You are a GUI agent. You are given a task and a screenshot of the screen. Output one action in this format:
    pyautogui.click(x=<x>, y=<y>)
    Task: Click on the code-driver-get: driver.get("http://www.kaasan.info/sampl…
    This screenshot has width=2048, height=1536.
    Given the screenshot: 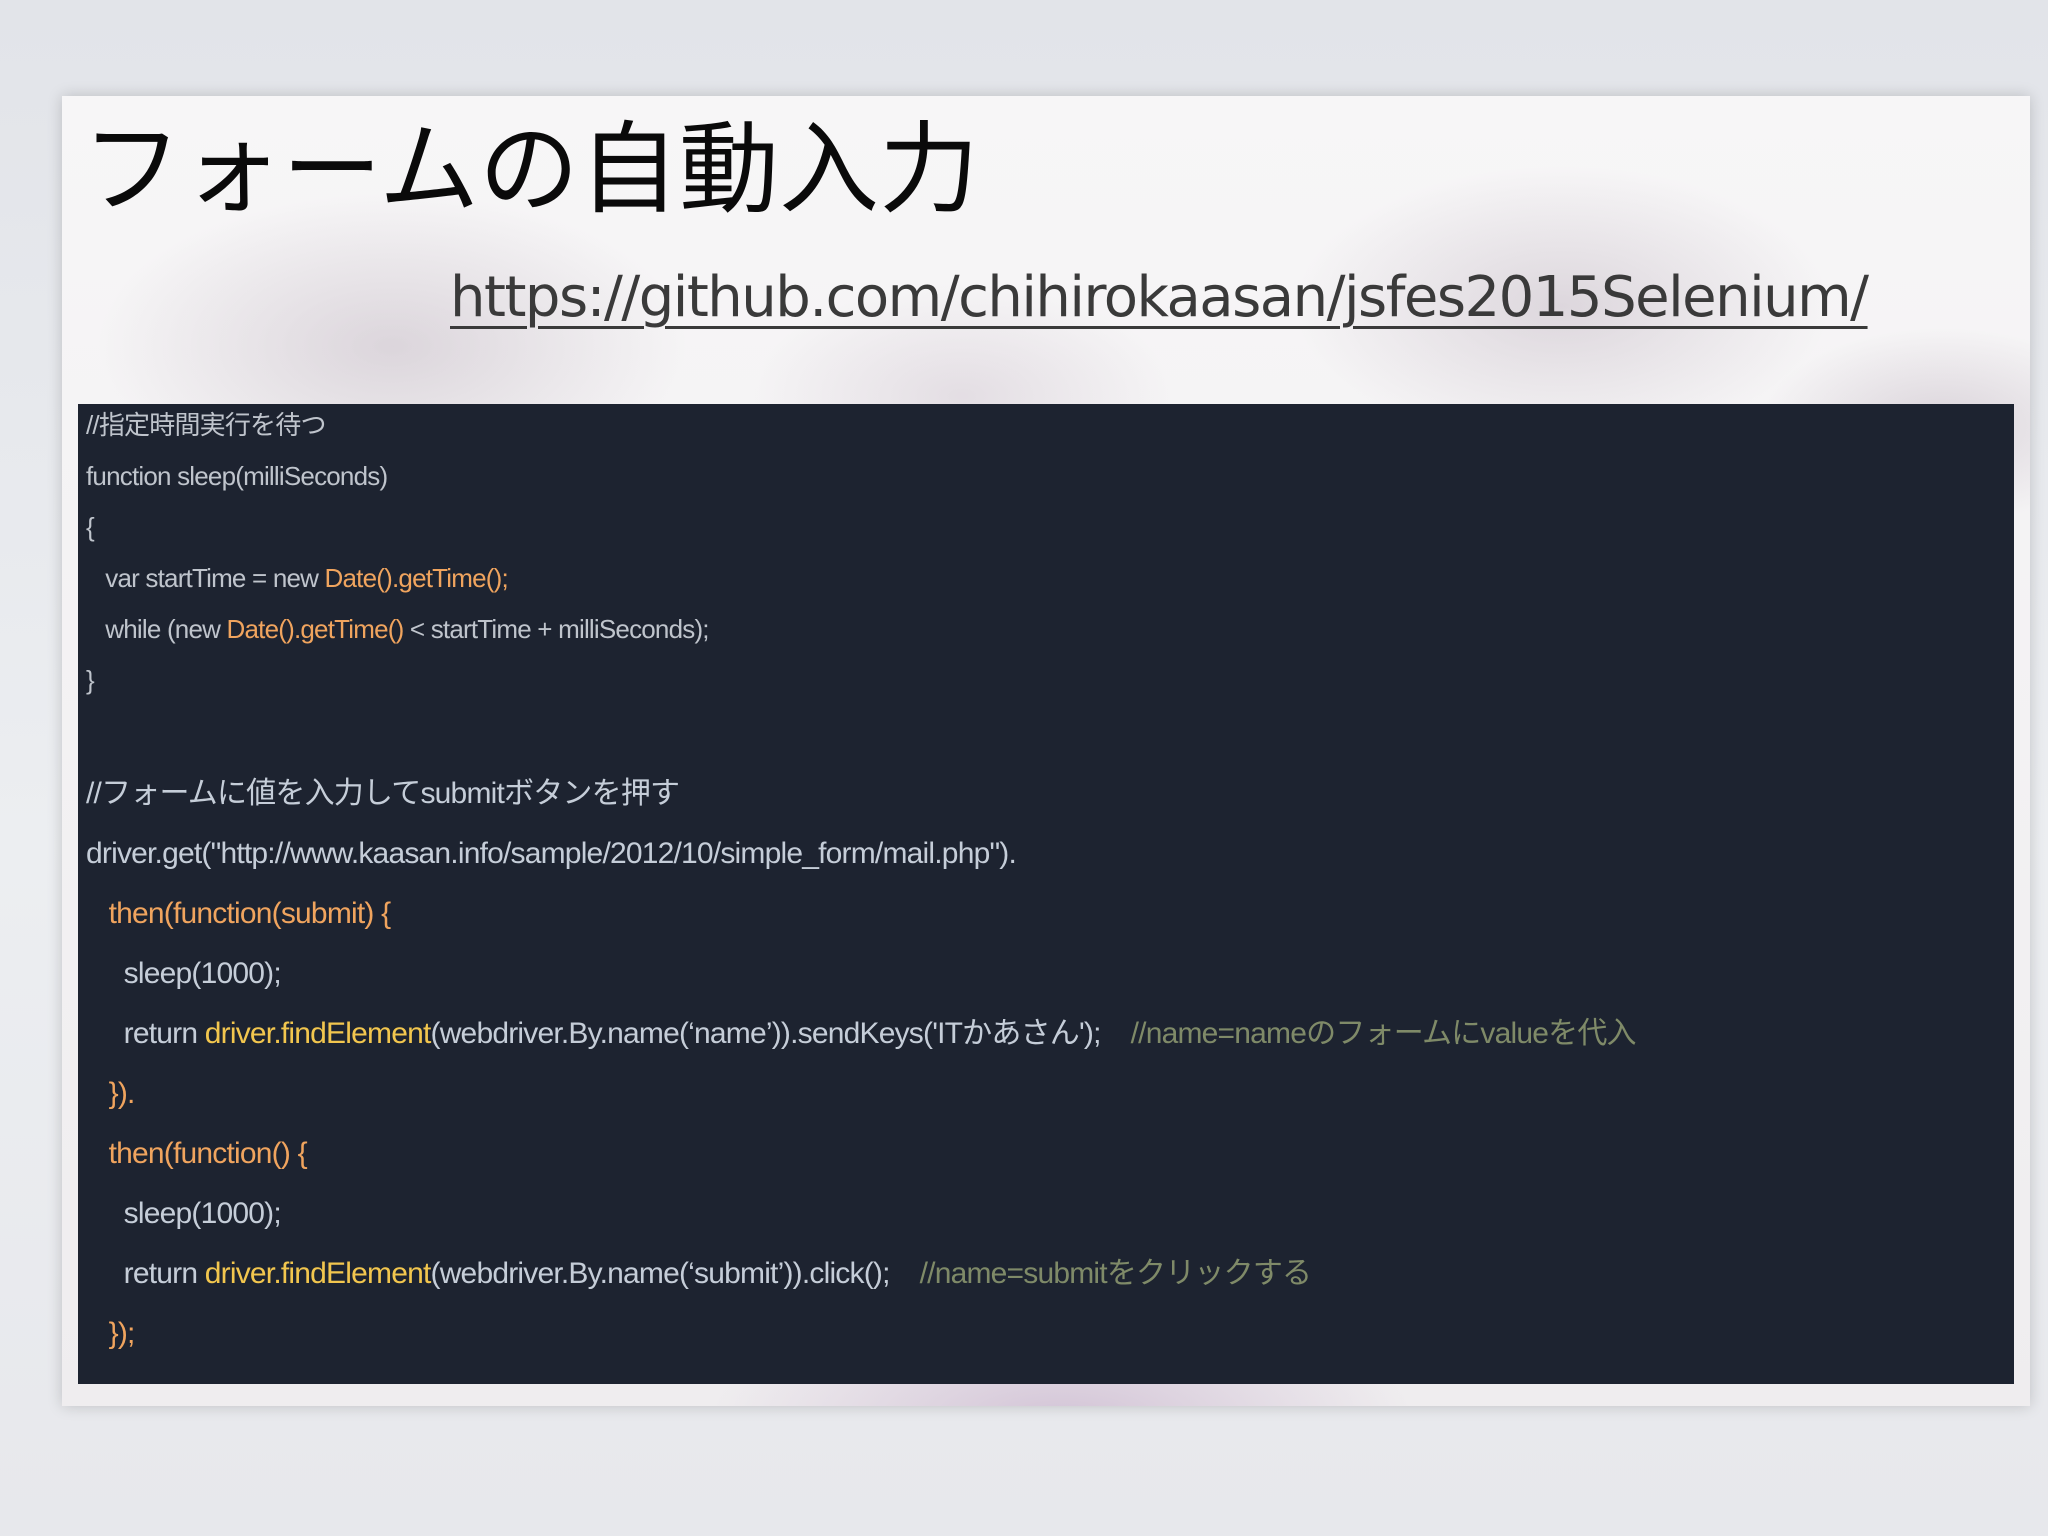 What is the action you would take?
    pyautogui.click(x=551, y=853)
    